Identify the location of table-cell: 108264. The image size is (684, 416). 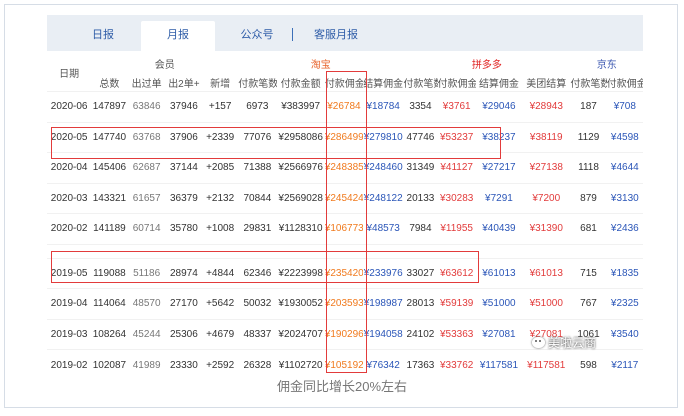
(109, 334).